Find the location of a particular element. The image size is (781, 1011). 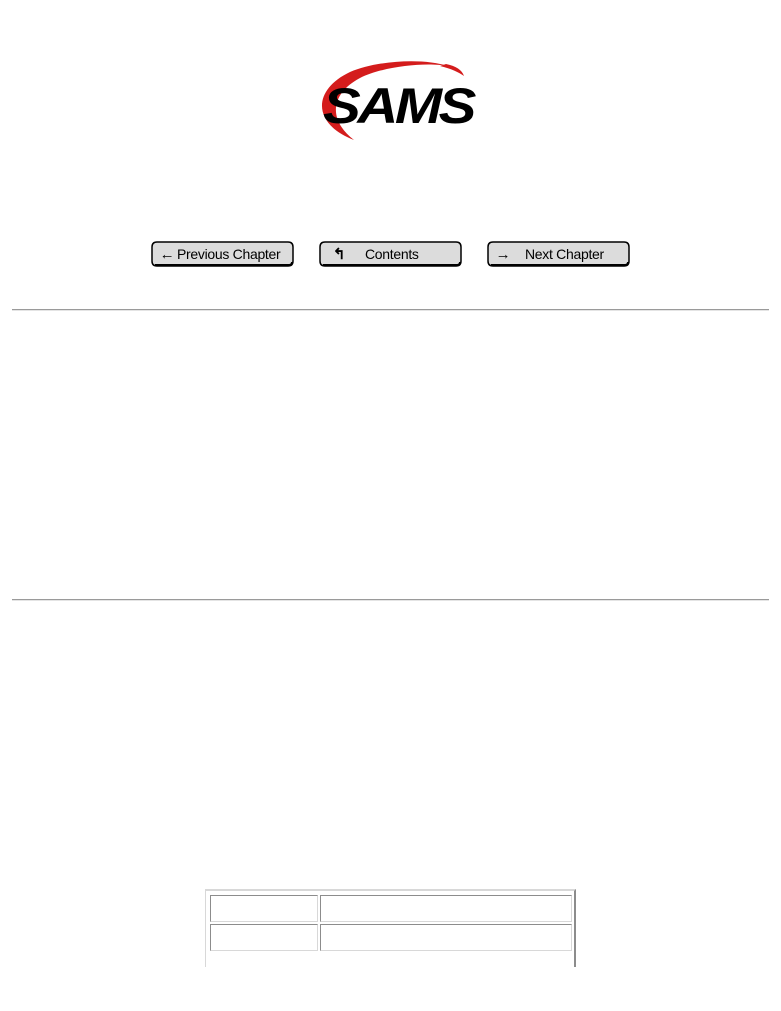

arrow-up-icon: ↰ is located at coordinates (339, 254).